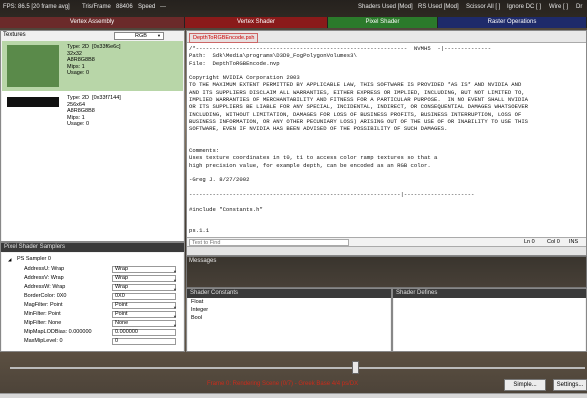 Image resolution: width=587 pixels, height=398 pixels. Describe the element at coordinates (385, 7) in the screenshot. I see `shaders-used-toggle: Shaders Used [Mod]` at that location.